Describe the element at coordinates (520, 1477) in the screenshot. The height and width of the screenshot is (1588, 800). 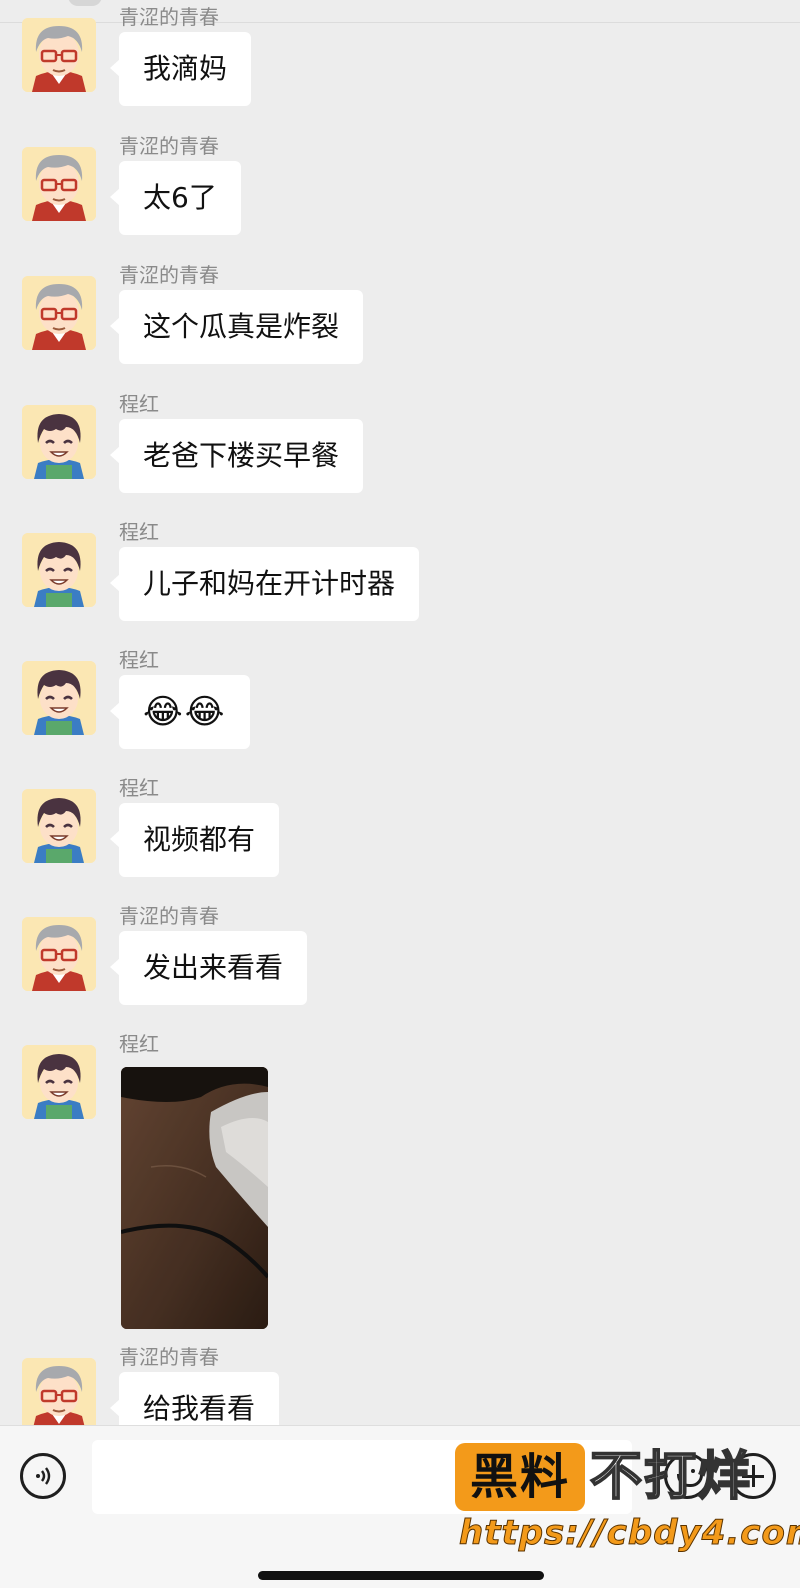
I see `watermark-badge: 黑料` at that location.